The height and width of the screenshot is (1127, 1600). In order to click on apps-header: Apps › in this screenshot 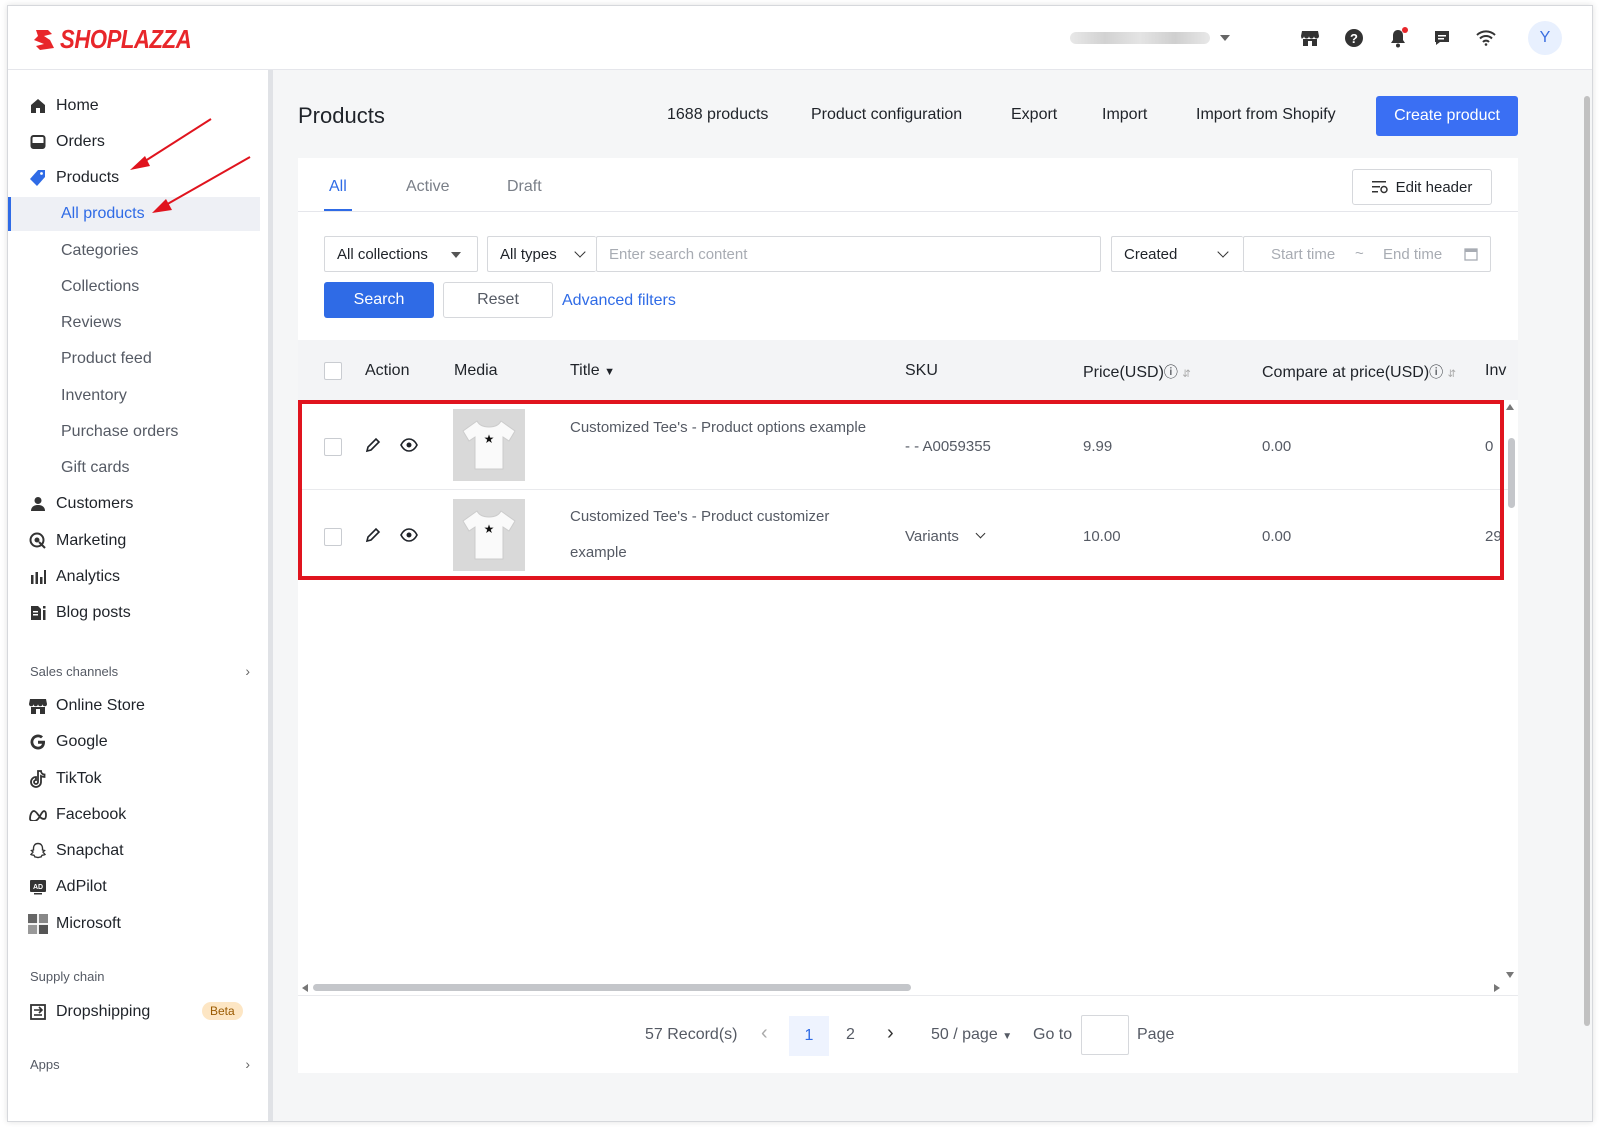, I will do `click(140, 1064)`.